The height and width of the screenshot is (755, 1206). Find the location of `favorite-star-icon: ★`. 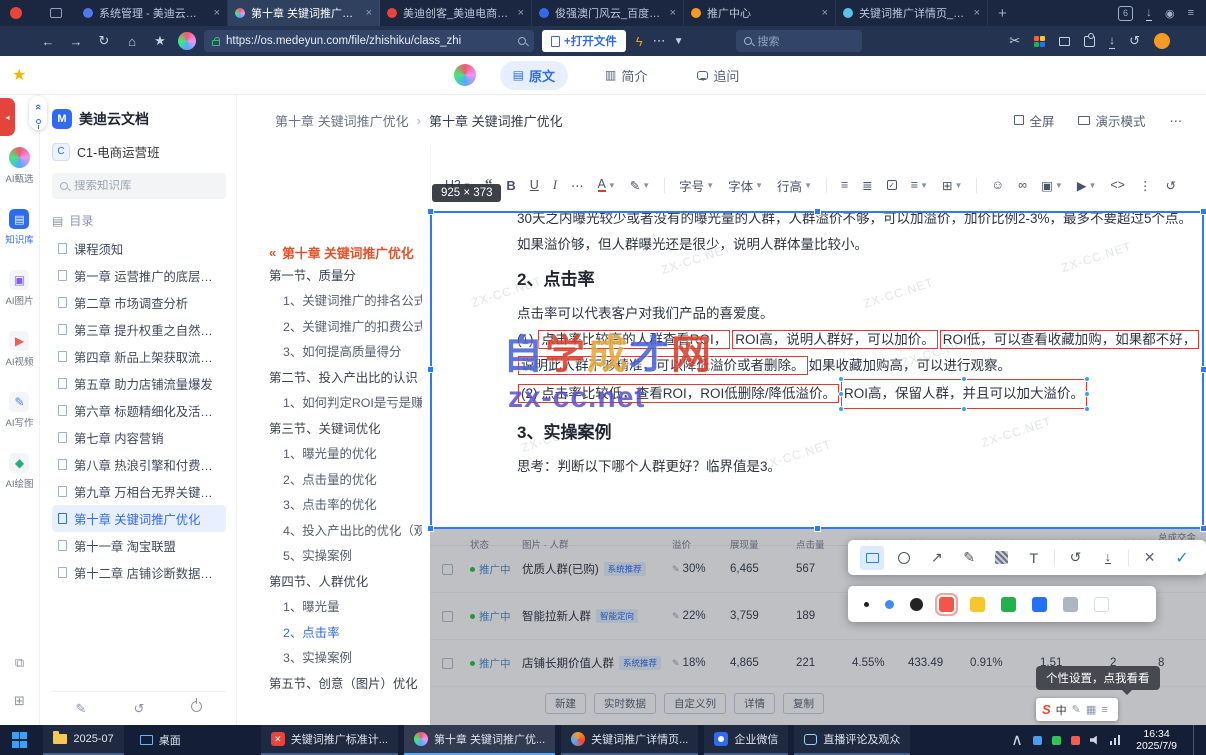

favorite-star-icon: ★ is located at coordinates (19, 75).